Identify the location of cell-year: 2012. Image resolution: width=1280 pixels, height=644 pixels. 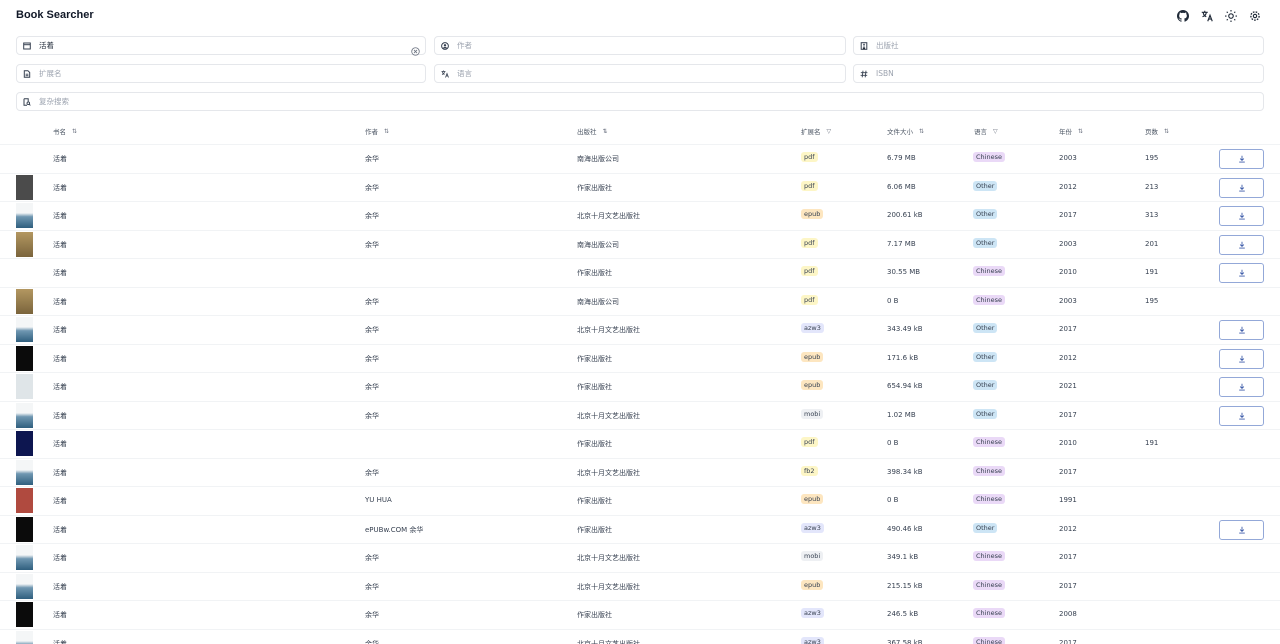
(1068, 186).